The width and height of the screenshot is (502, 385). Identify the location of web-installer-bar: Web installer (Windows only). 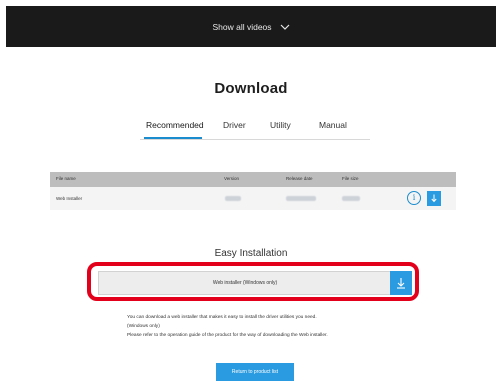
(255, 283).